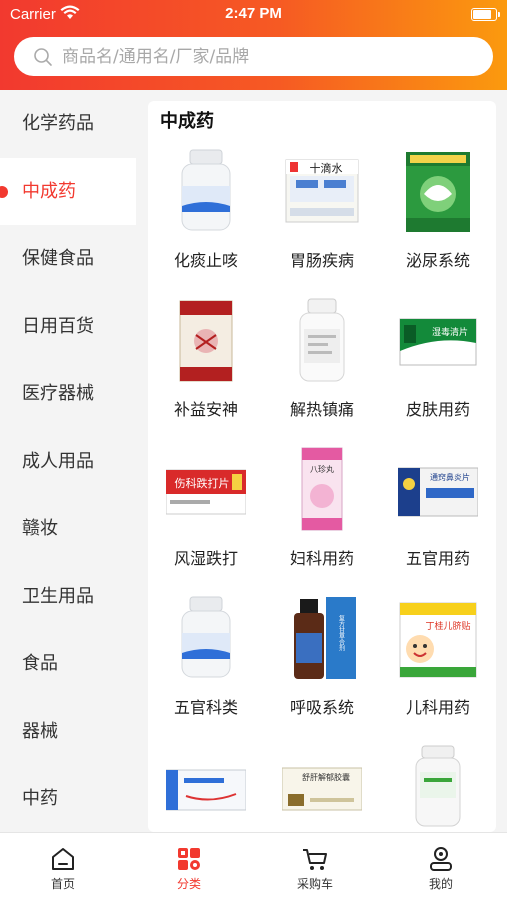 Image resolution: width=507 pixels, height=901 pixels. I want to click on category-label: 胃肠疾病, so click(321, 260).